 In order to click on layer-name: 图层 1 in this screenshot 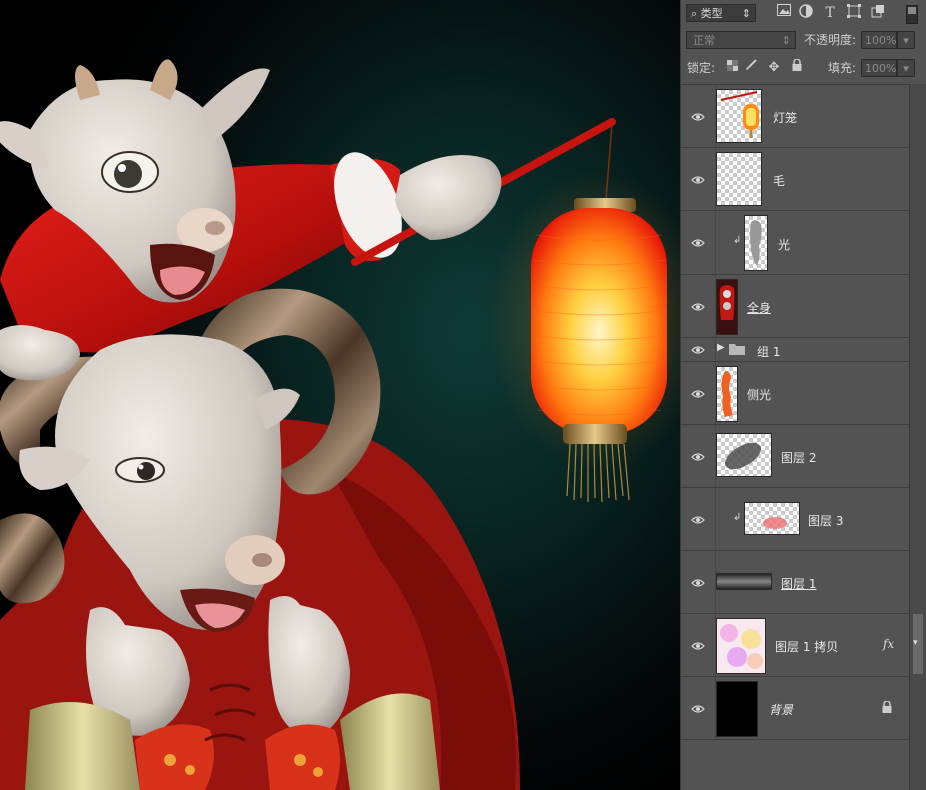, I will do `click(798, 583)`.